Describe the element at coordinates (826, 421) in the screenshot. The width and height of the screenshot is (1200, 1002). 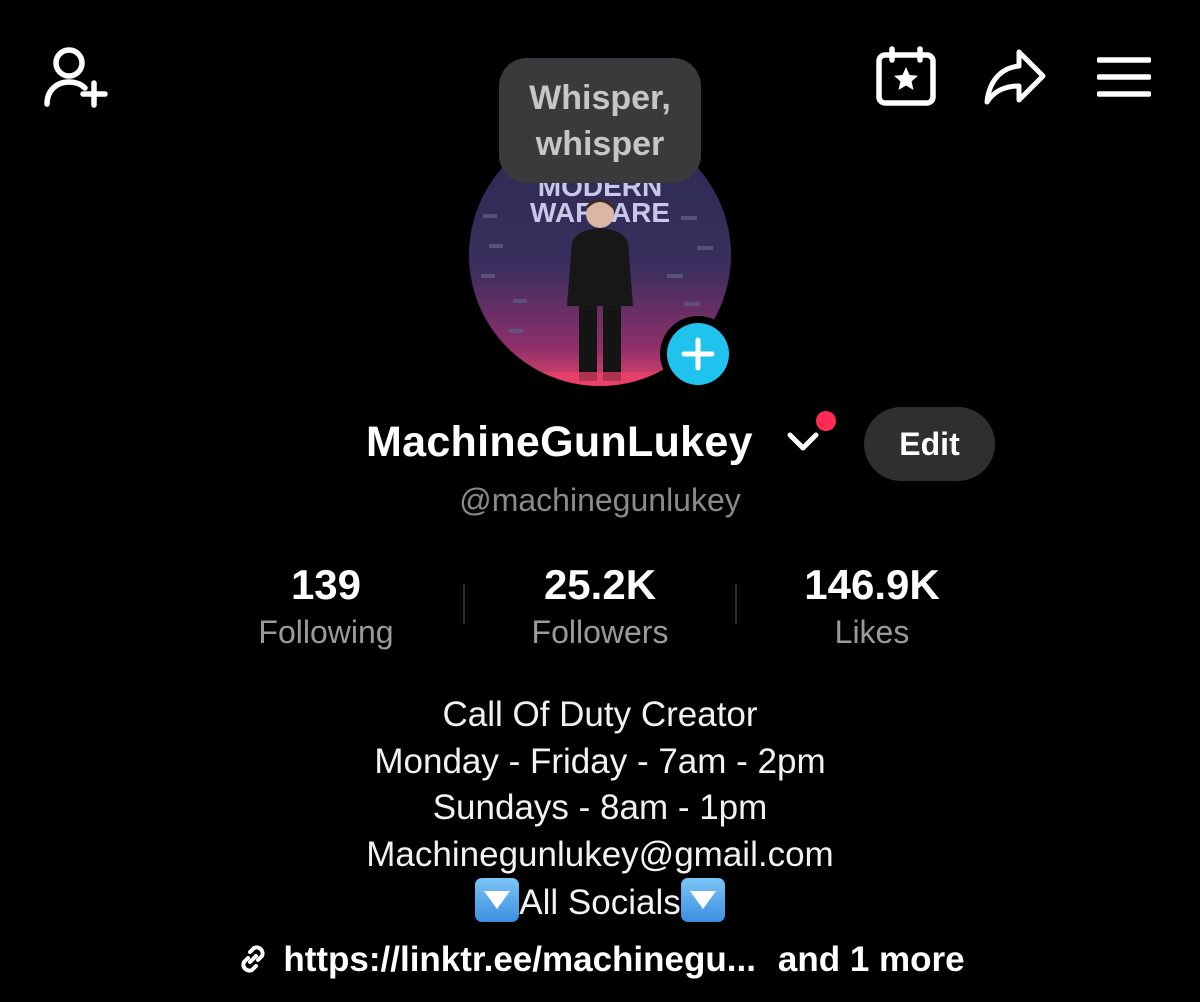
I see `notification-dot` at that location.